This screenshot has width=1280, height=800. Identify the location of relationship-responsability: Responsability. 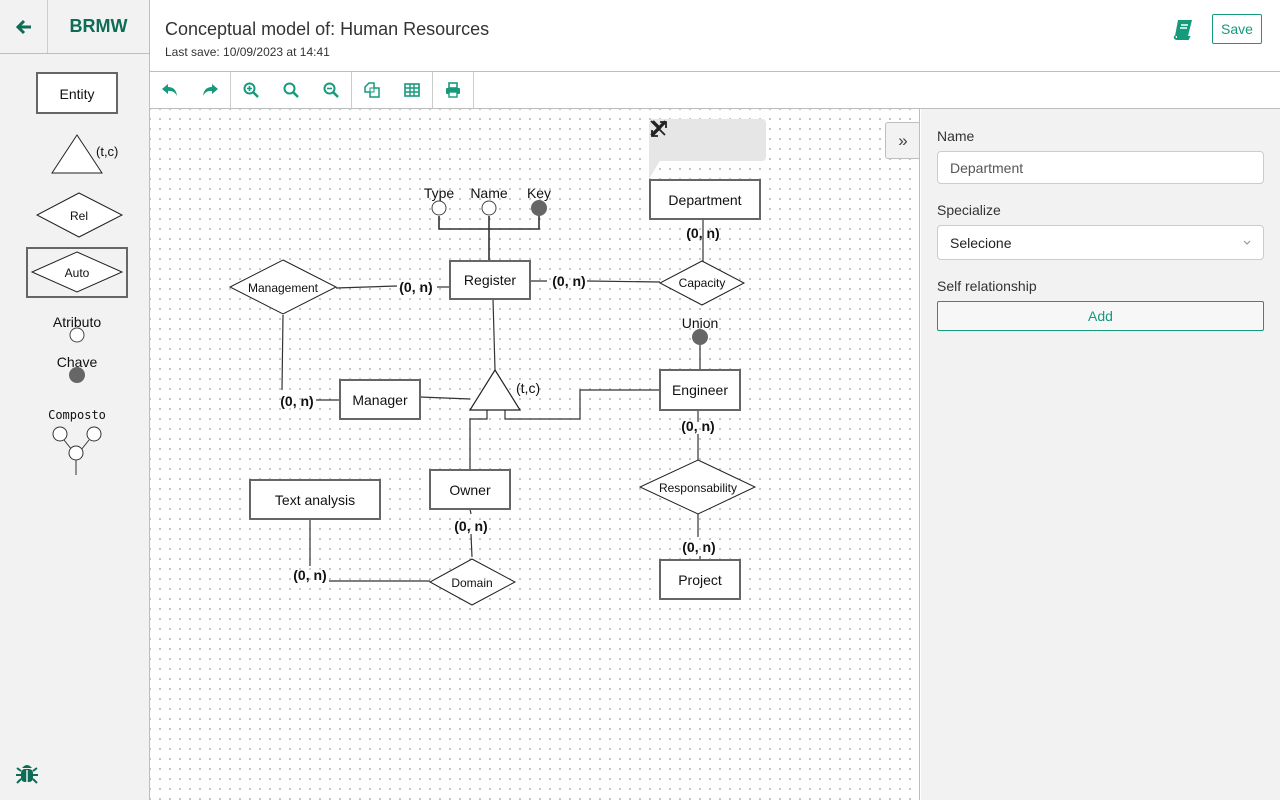
(697, 487).